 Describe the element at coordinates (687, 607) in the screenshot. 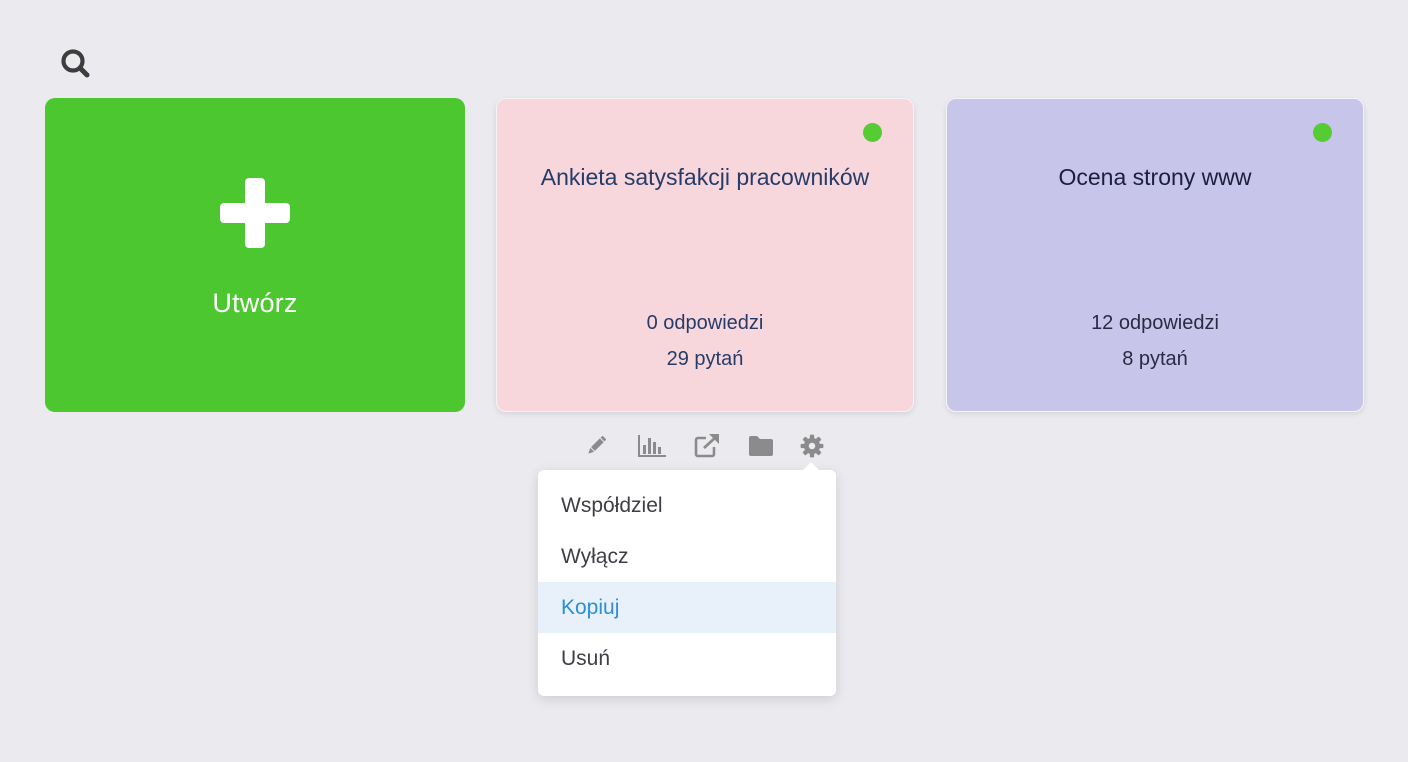

I see `menu-item-copy: Kopiuj` at that location.